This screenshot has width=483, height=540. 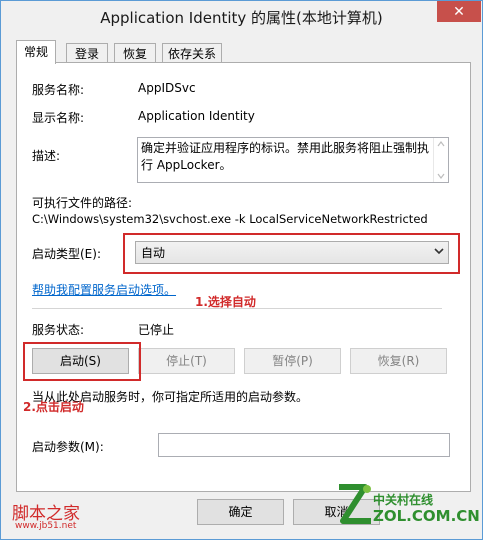 I want to click on close-icon: ✕, so click(x=459, y=11).